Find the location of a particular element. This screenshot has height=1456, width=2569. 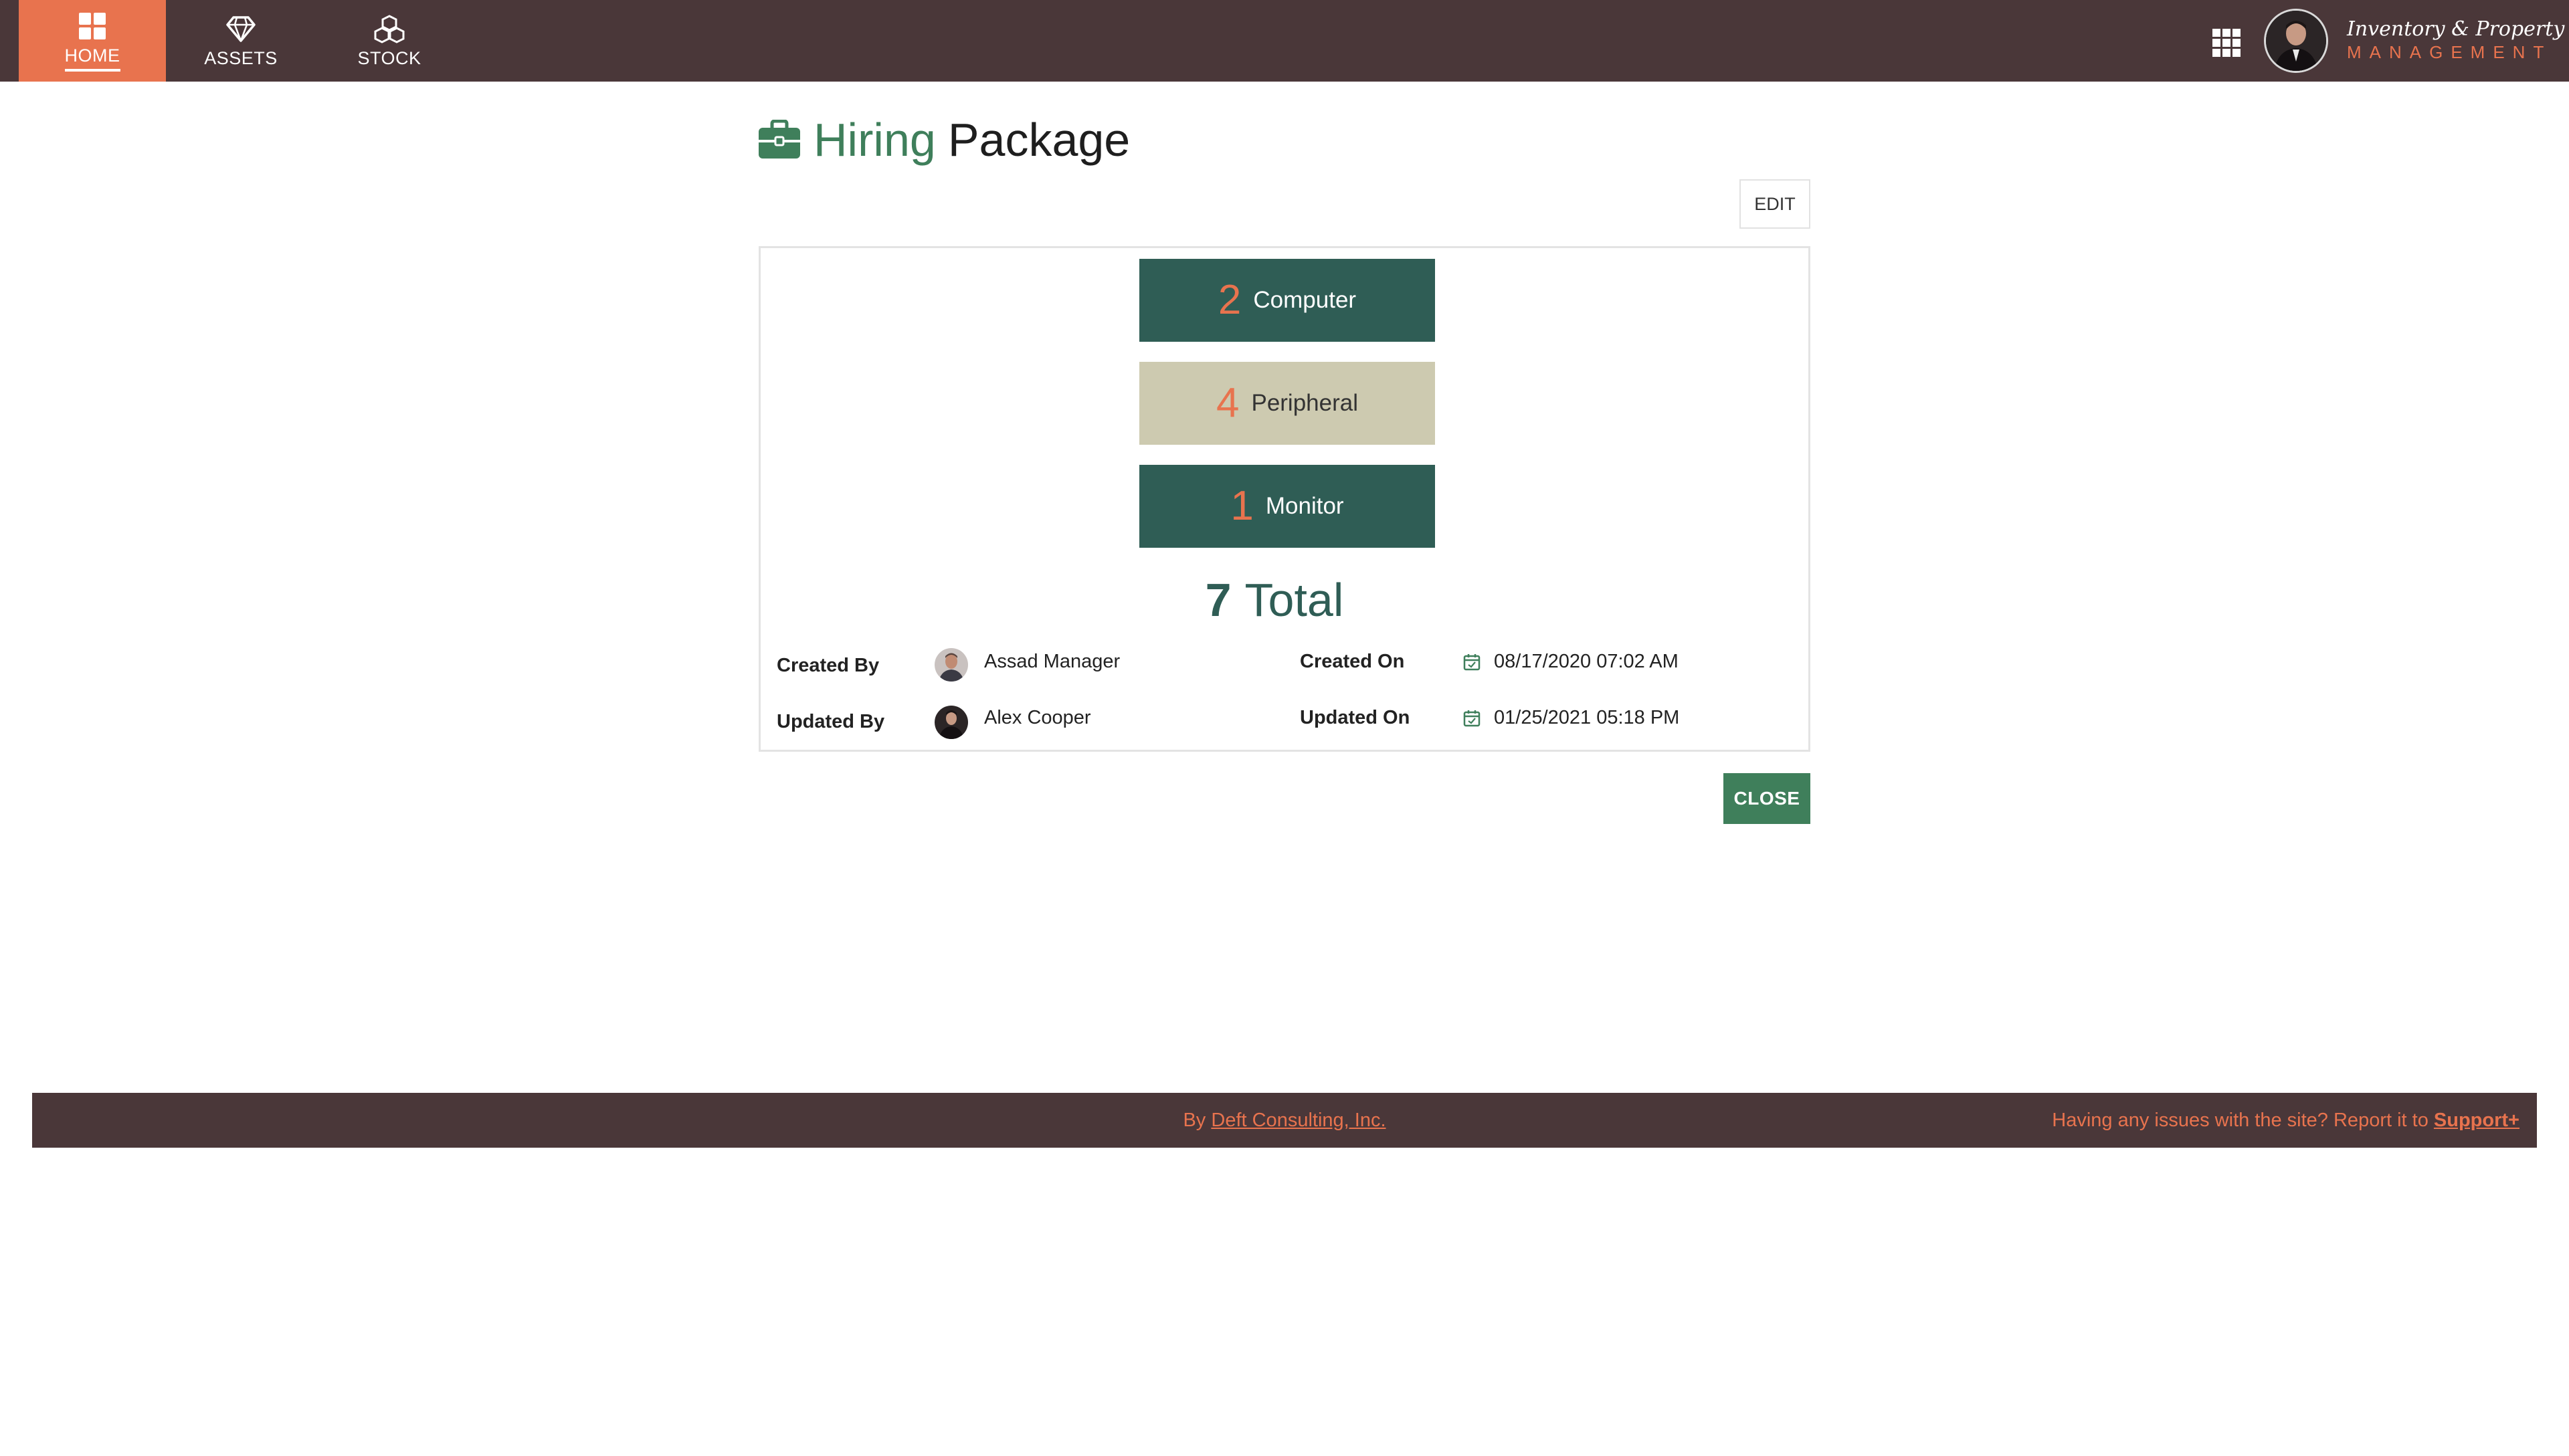

nav-label-home: HOME is located at coordinates (92, 58).